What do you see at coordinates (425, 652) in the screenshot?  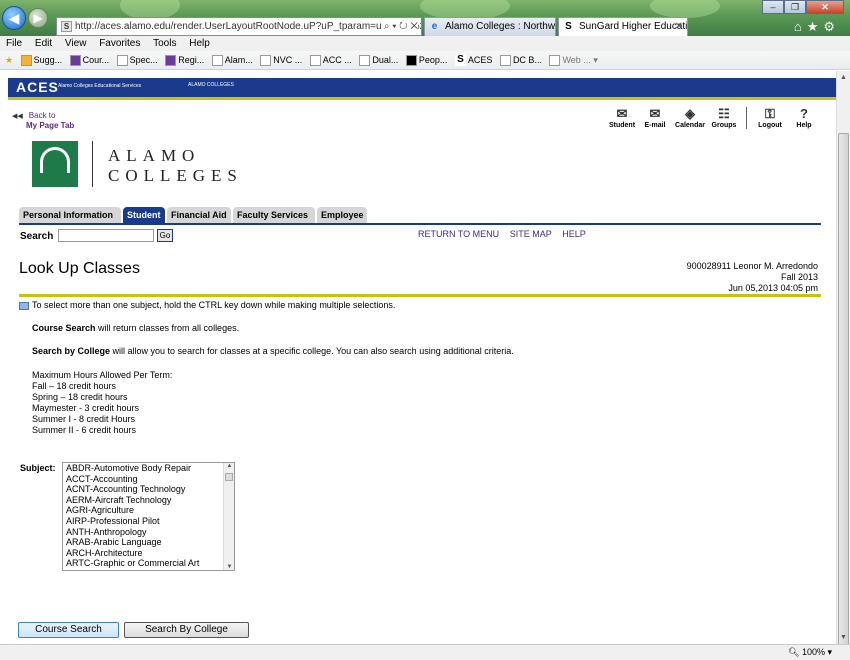 I see `status-bar: 🔍︎ 100% ▾` at bounding box center [425, 652].